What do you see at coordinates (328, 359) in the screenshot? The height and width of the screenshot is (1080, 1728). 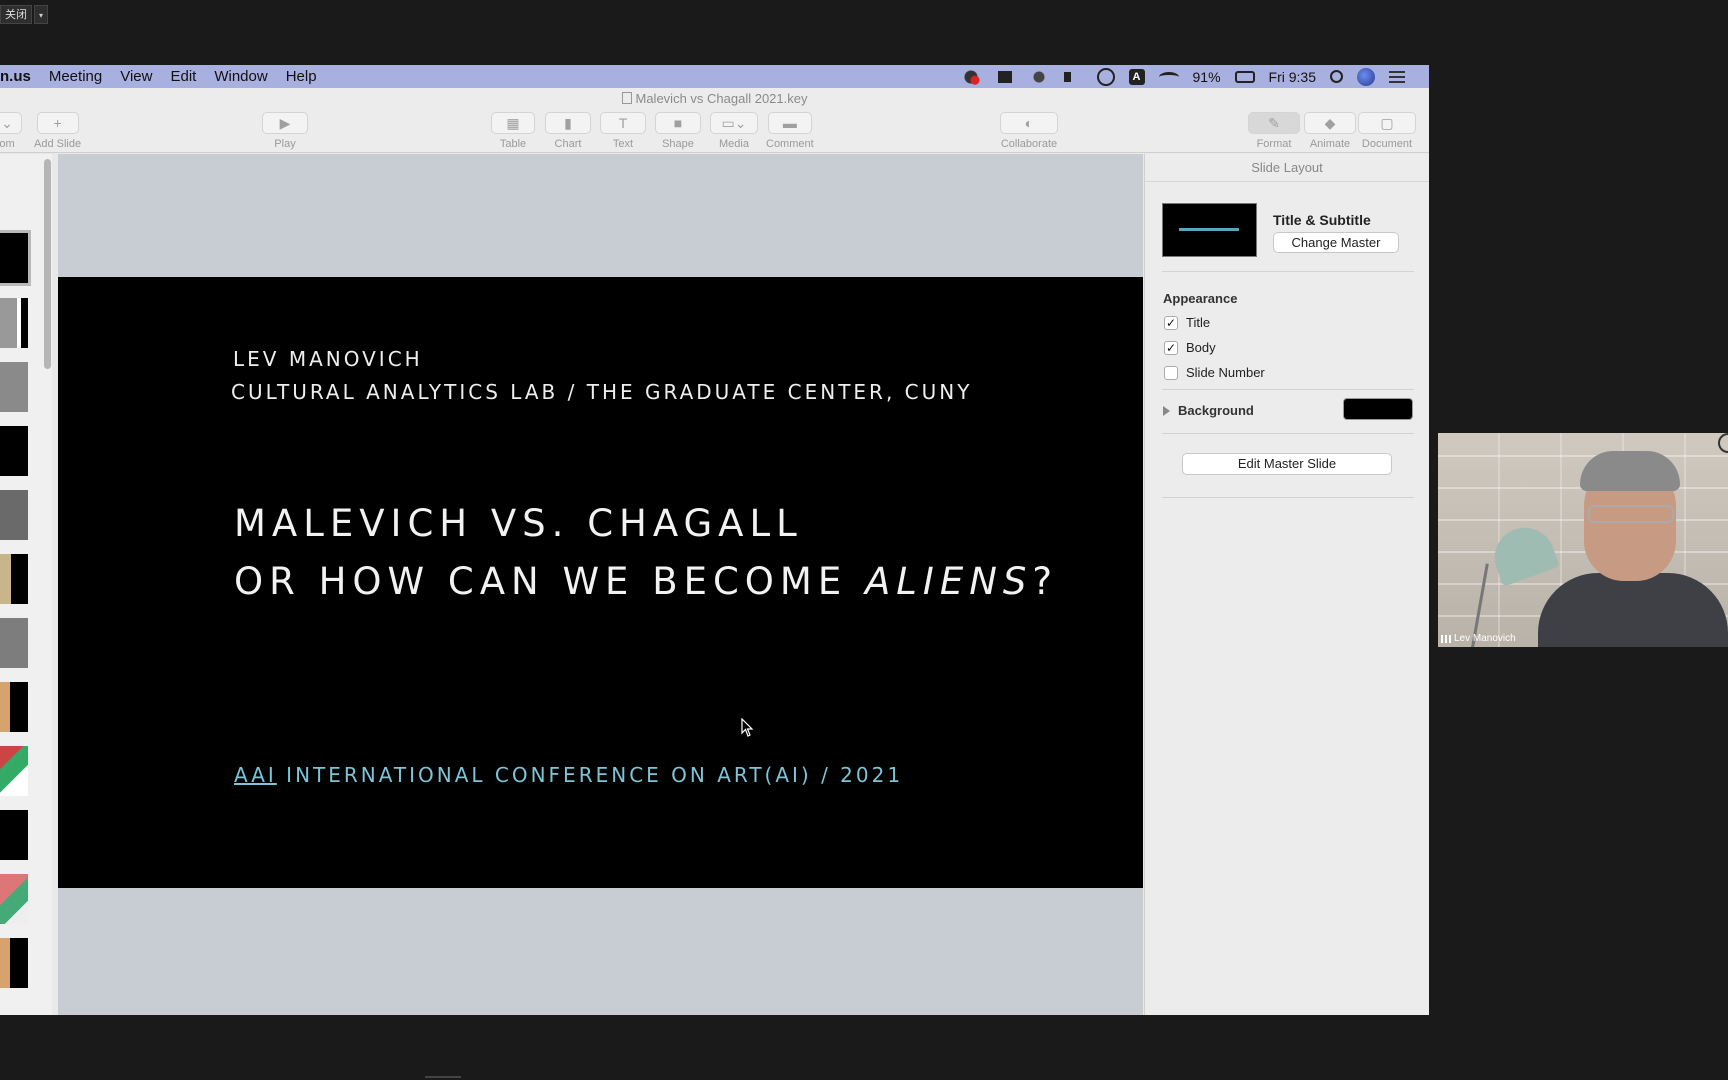 I see `slide-author: LEV MANOVICH` at bounding box center [328, 359].